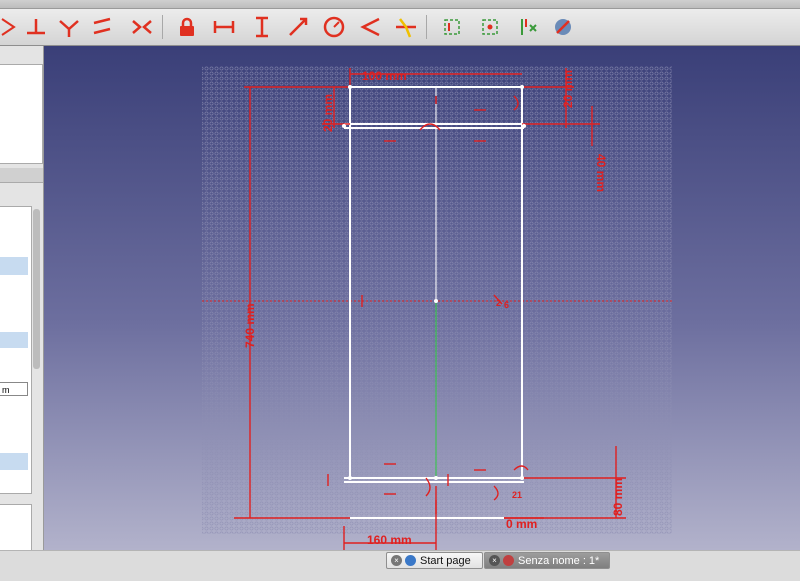 The width and height of the screenshot is (800, 581). What do you see at coordinates (187, 27) in the screenshot?
I see `lock-icon` at bounding box center [187, 27].